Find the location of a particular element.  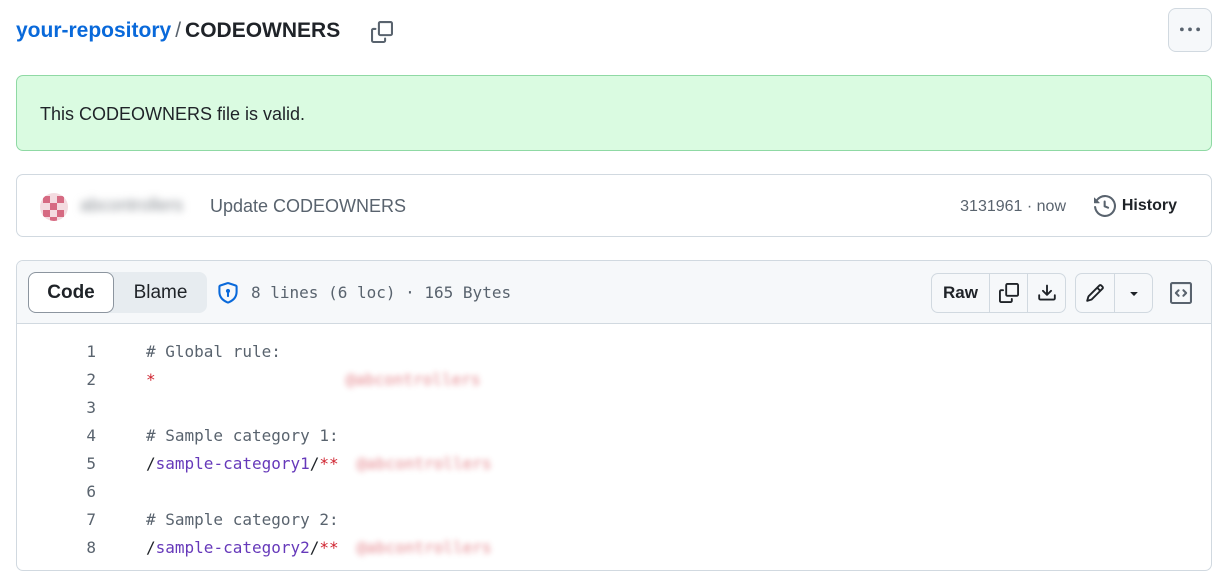

line-number: 6 is located at coordinates (56, 492).